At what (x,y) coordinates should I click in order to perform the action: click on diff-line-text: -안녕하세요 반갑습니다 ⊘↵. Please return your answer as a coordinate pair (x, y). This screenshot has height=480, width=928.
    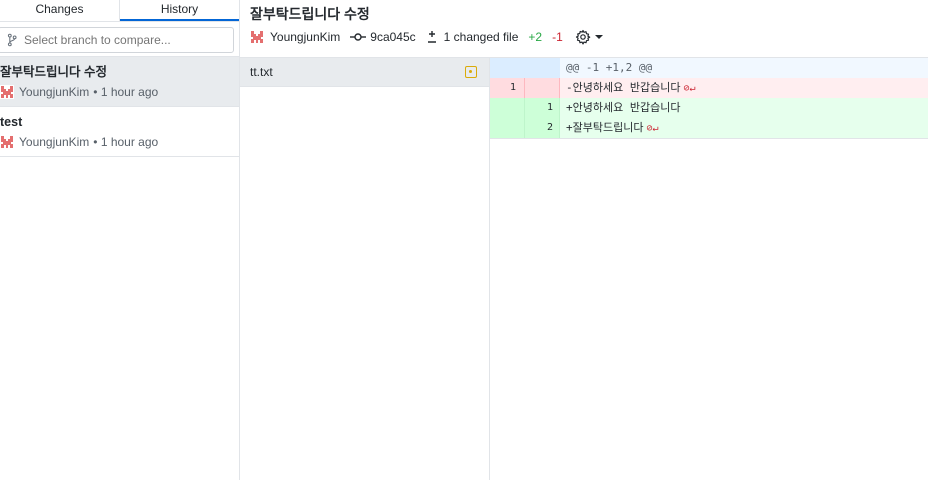
    Looking at the image, I should click on (631, 87).